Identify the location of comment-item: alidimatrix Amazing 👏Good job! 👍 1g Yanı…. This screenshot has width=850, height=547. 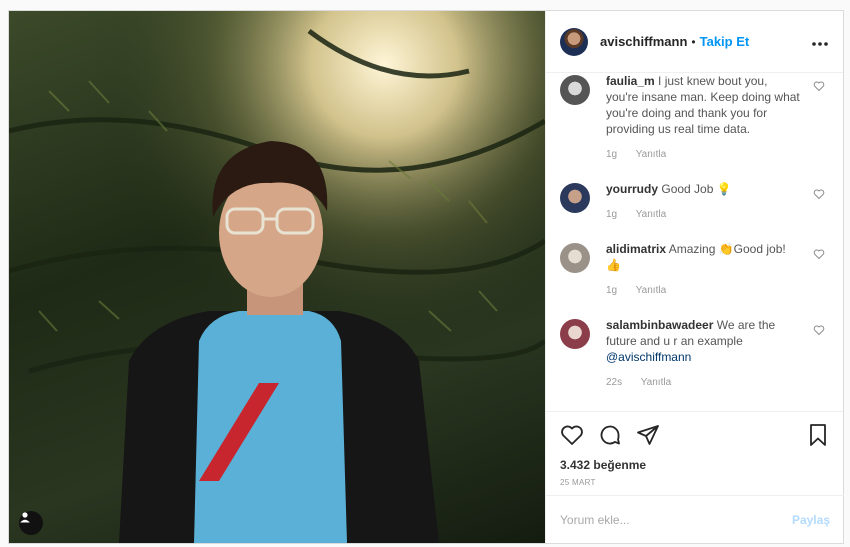
(694, 270).